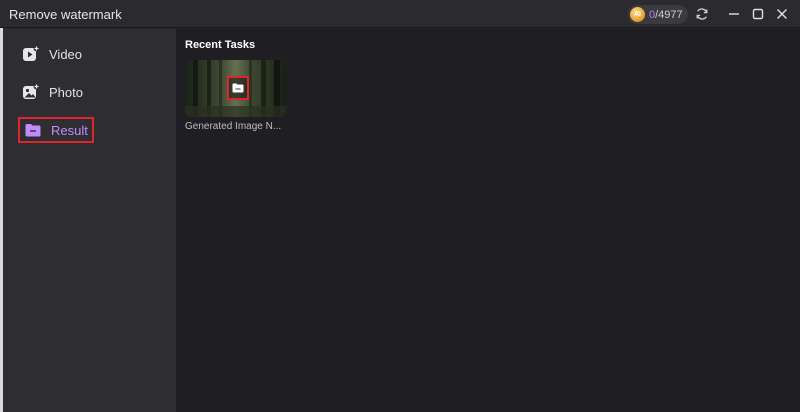  I want to click on minimize-icon, so click(734, 14).